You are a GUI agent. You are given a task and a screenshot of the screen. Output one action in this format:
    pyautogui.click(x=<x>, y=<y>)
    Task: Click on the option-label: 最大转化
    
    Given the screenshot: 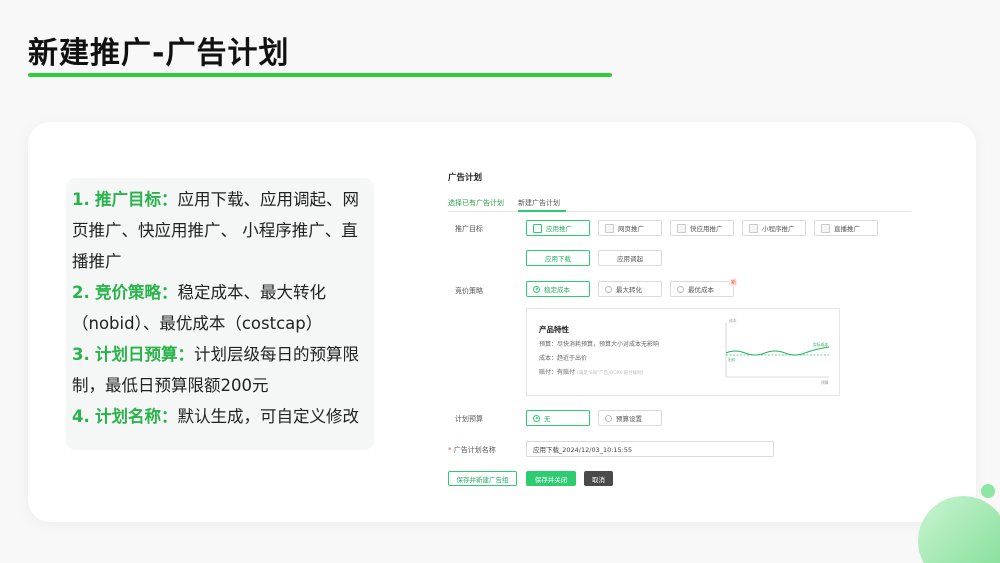 What is the action you would take?
    pyautogui.click(x=629, y=290)
    